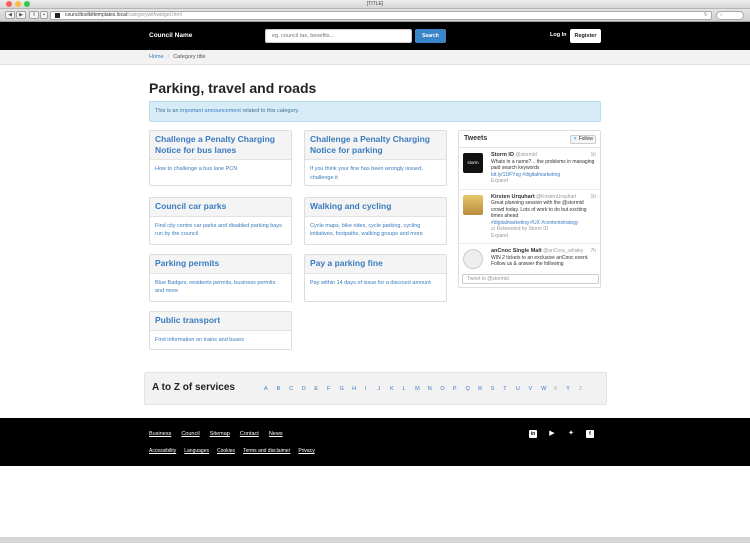 The image size is (750, 543). I want to click on footer-primary-links: Business Council Sitemap Contact News, so click(216, 434).